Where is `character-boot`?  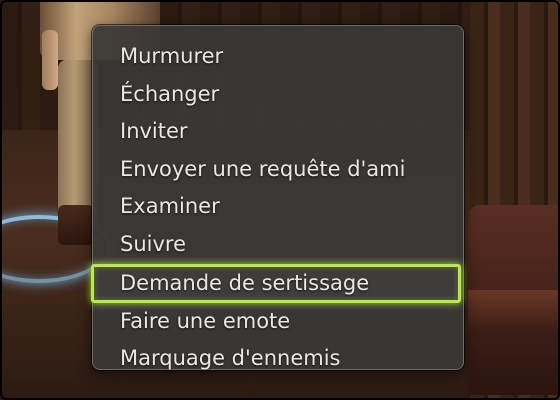 character-boot is located at coordinates (76, 225).